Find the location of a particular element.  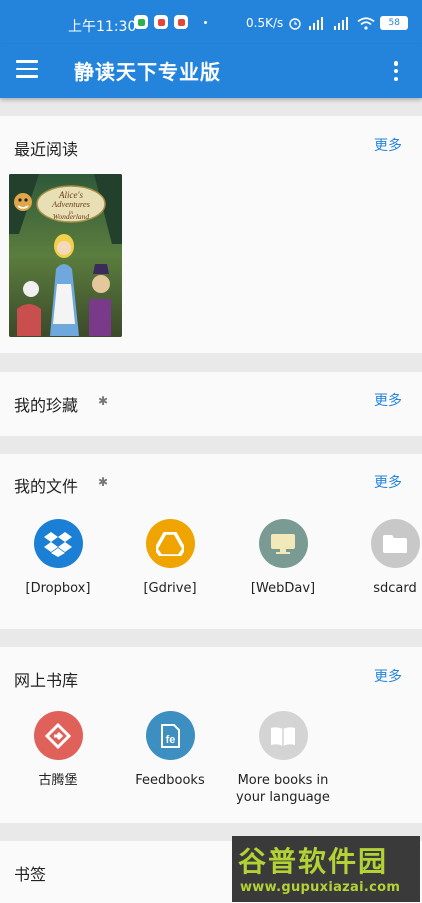

battery-icon: 58 is located at coordinates (394, 23).